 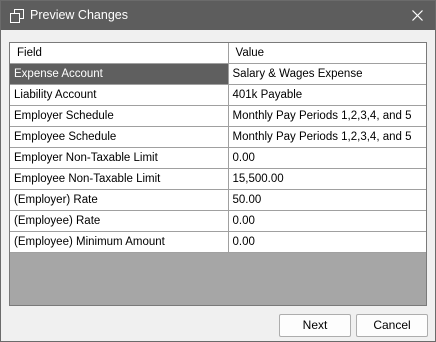 I want to click on value-cell: Salary & Wages Expense, so click(x=326, y=73).